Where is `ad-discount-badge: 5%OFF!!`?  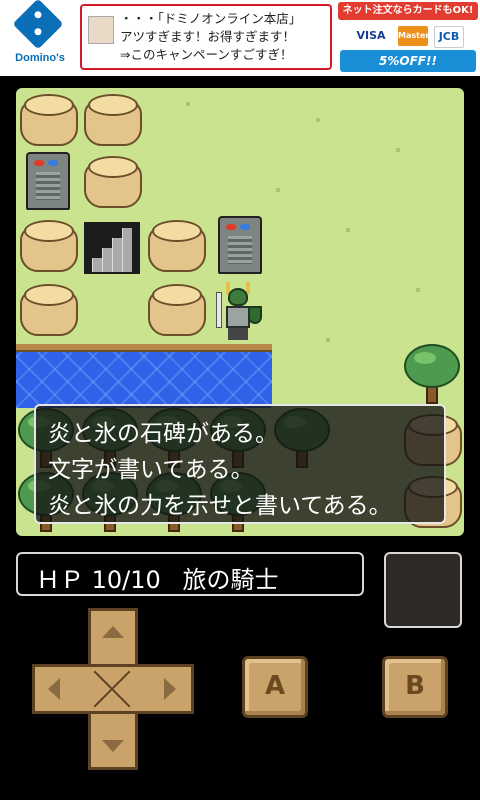
ad-discount-badge: 5%OFF!! is located at coordinates (408, 61).